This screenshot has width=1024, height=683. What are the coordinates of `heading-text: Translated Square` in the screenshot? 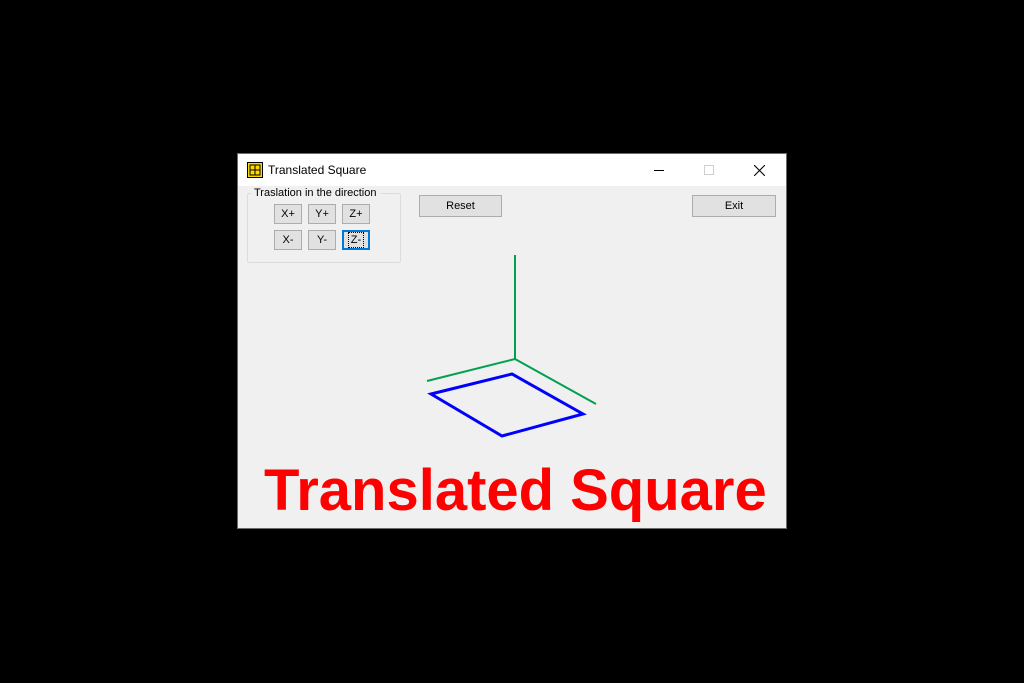 It's located at (515, 490).